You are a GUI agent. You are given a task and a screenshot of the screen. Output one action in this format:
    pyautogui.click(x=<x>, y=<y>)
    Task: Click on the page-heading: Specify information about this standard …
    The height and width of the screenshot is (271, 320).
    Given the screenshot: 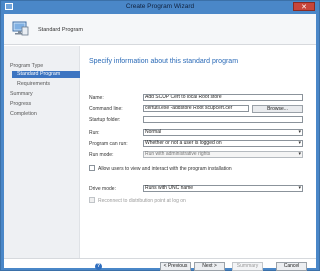 What is the action you would take?
    pyautogui.click(x=164, y=61)
    